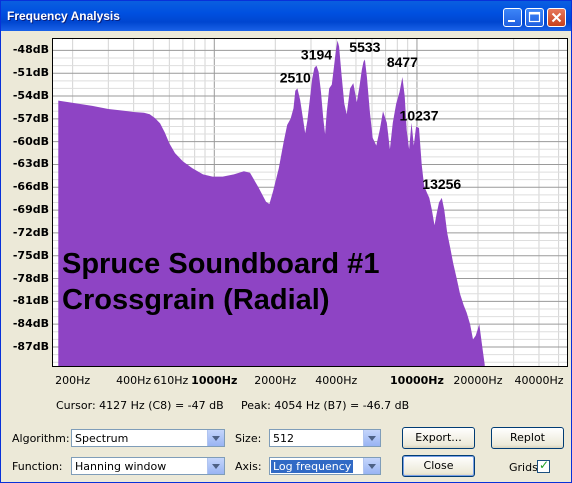  What do you see at coordinates (220, 264) in the screenshot?
I see `annotation-line-1: Spruce Soundboard #1` at bounding box center [220, 264].